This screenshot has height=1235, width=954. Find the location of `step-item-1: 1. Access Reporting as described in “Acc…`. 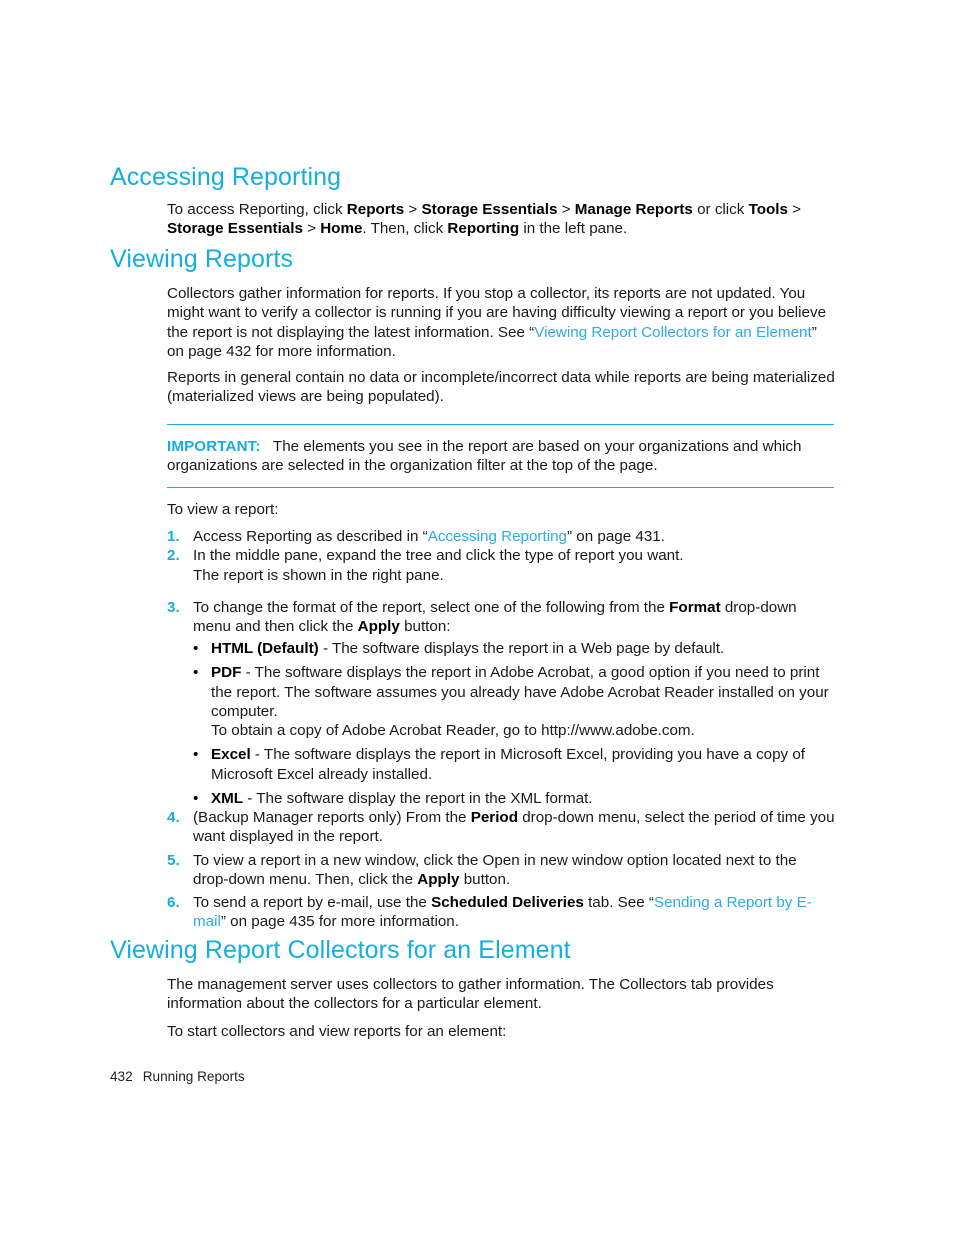

step-item-1: 1. Access Reporting as described in “Acc… is located at coordinates (501, 536).